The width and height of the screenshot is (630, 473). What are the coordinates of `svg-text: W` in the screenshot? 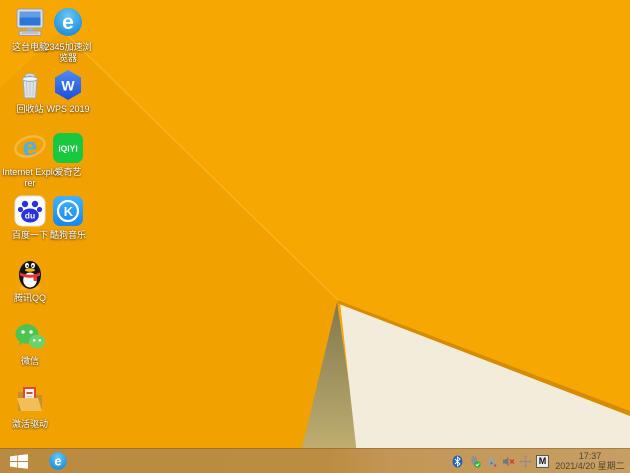 It's located at (68, 86).